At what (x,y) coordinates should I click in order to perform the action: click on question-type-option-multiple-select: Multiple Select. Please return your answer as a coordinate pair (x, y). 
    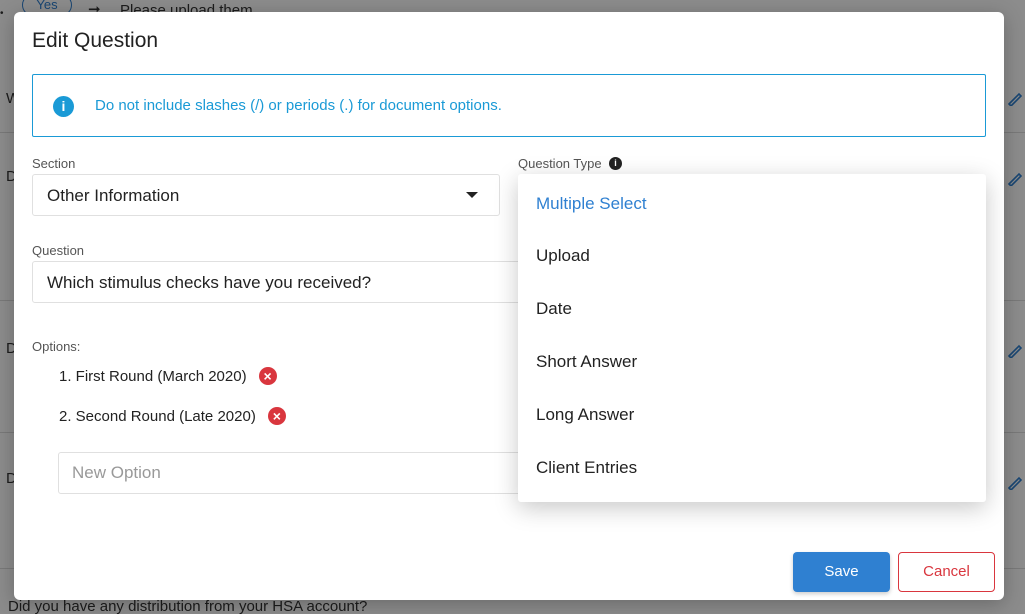
    Looking at the image, I should click on (591, 204).